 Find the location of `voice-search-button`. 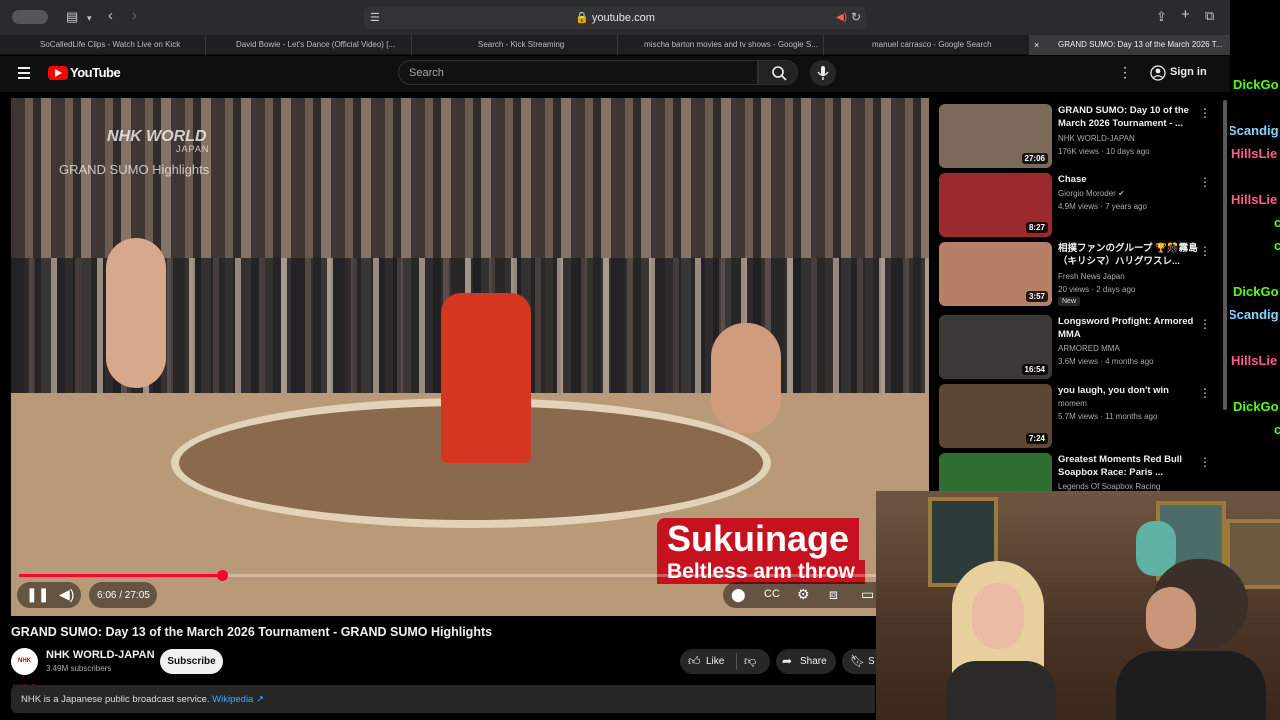

voice-search-button is located at coordinates (823, 73).